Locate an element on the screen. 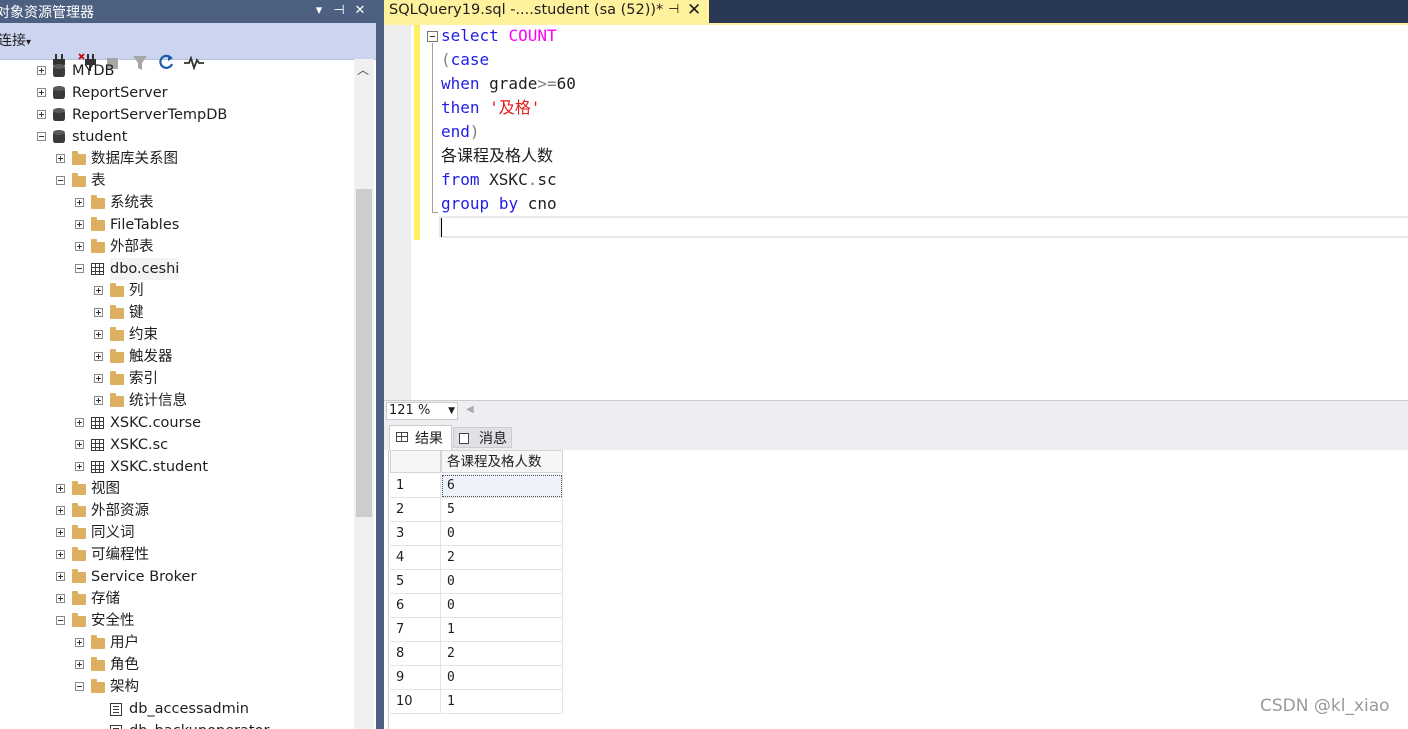 The image size is (1408, 729). tree-item: 系统表 is located at coordinates (177, 203).